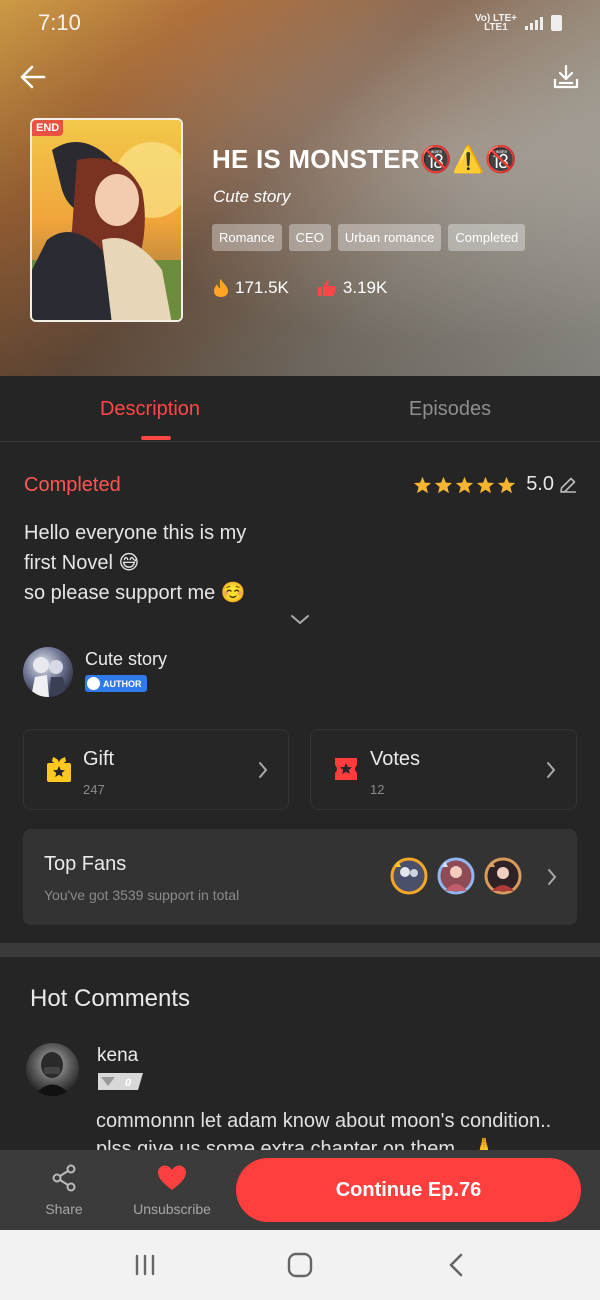  I want to click on edit-pencil-icon, so click(568, 485).